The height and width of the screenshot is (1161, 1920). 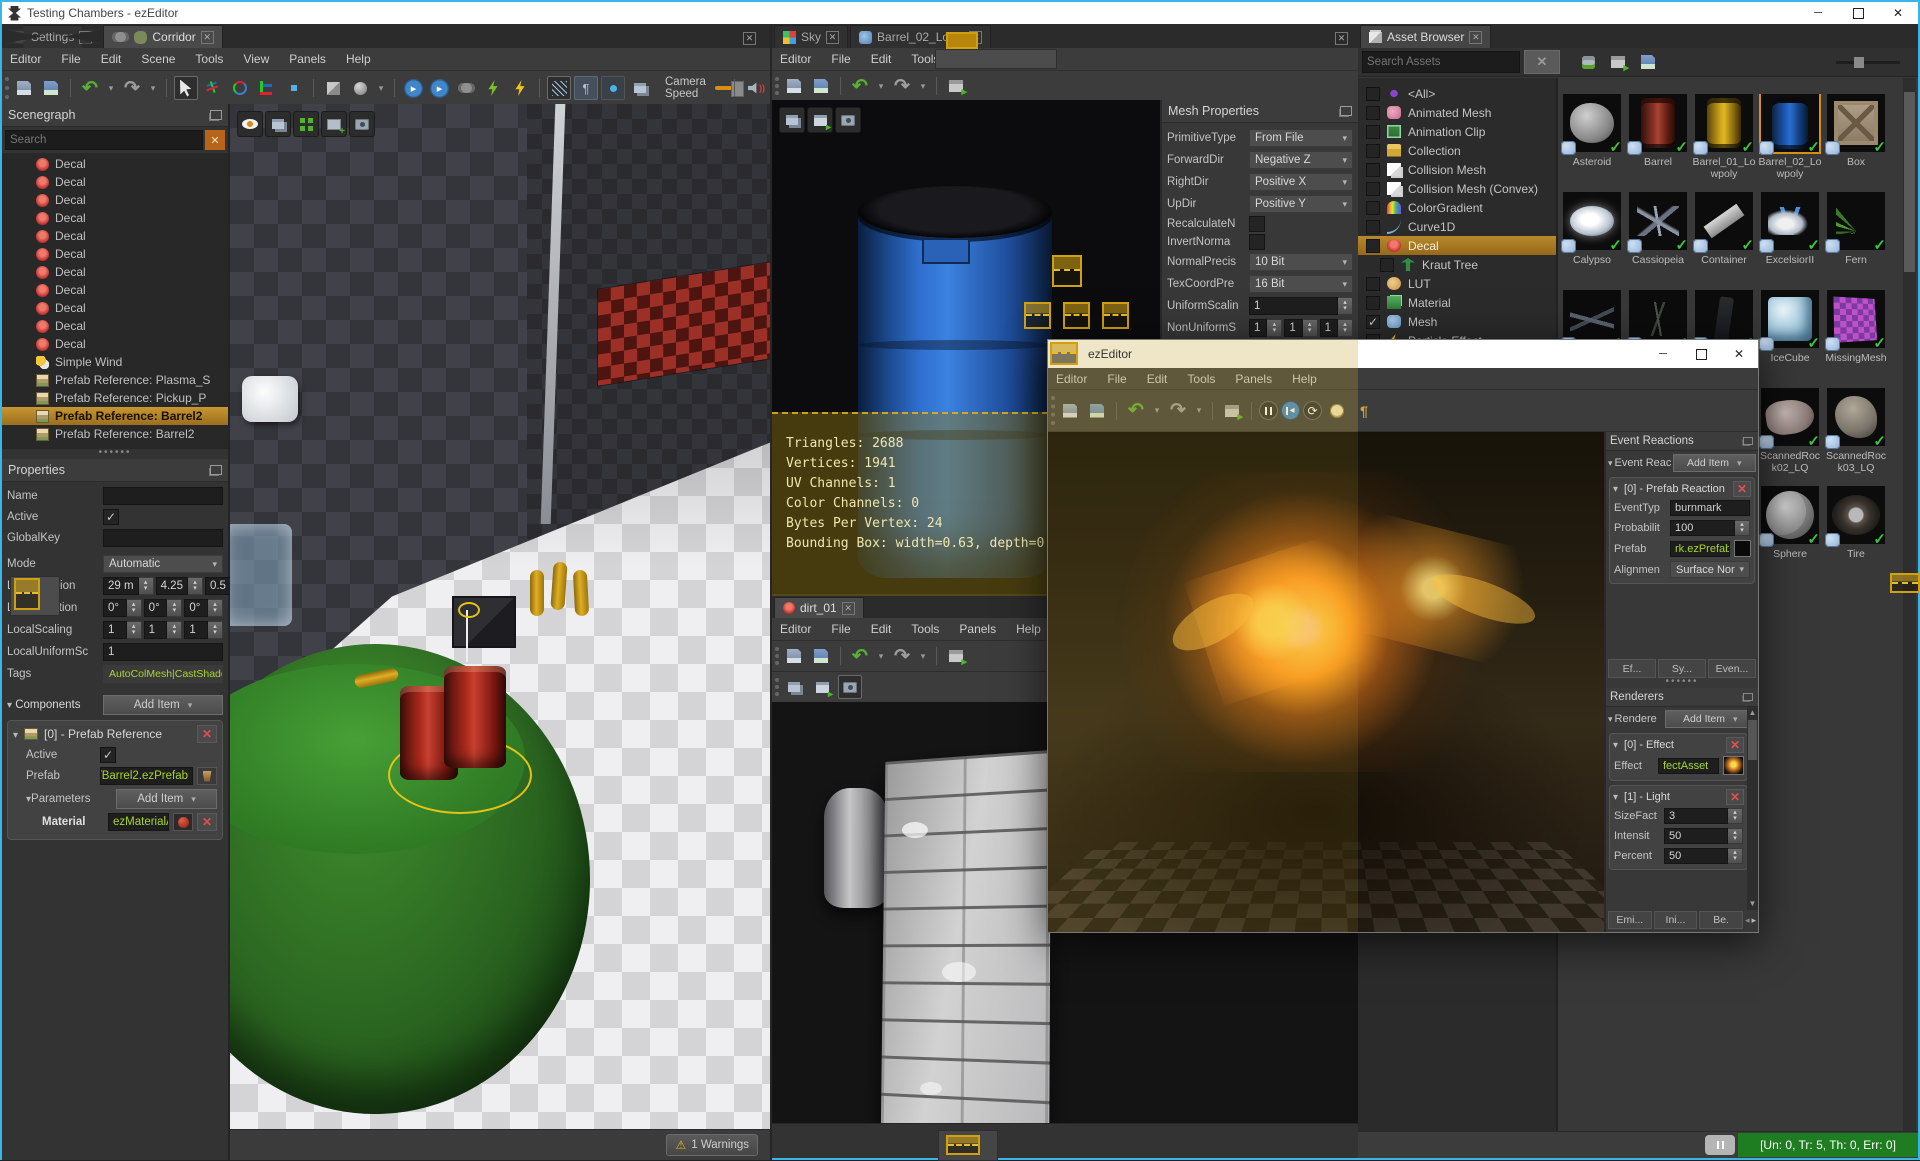 I want to click on asset-type-item: <All>, so click(x=1457, y=93).